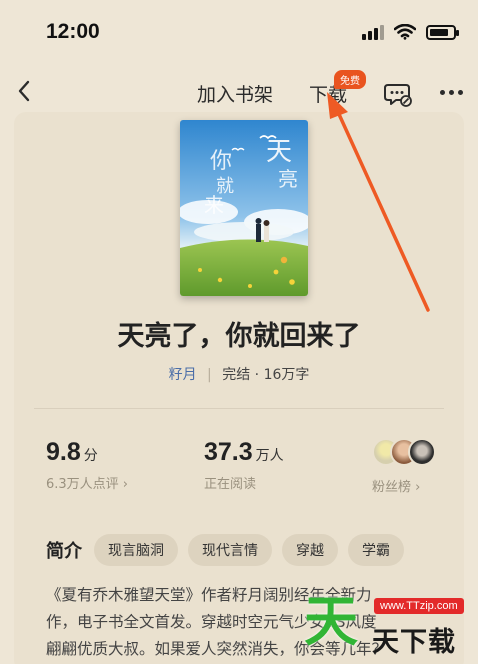 The width and height of the screenshot is (478, 664). I want to click on rating-value: 9.8, so click(63, 452).